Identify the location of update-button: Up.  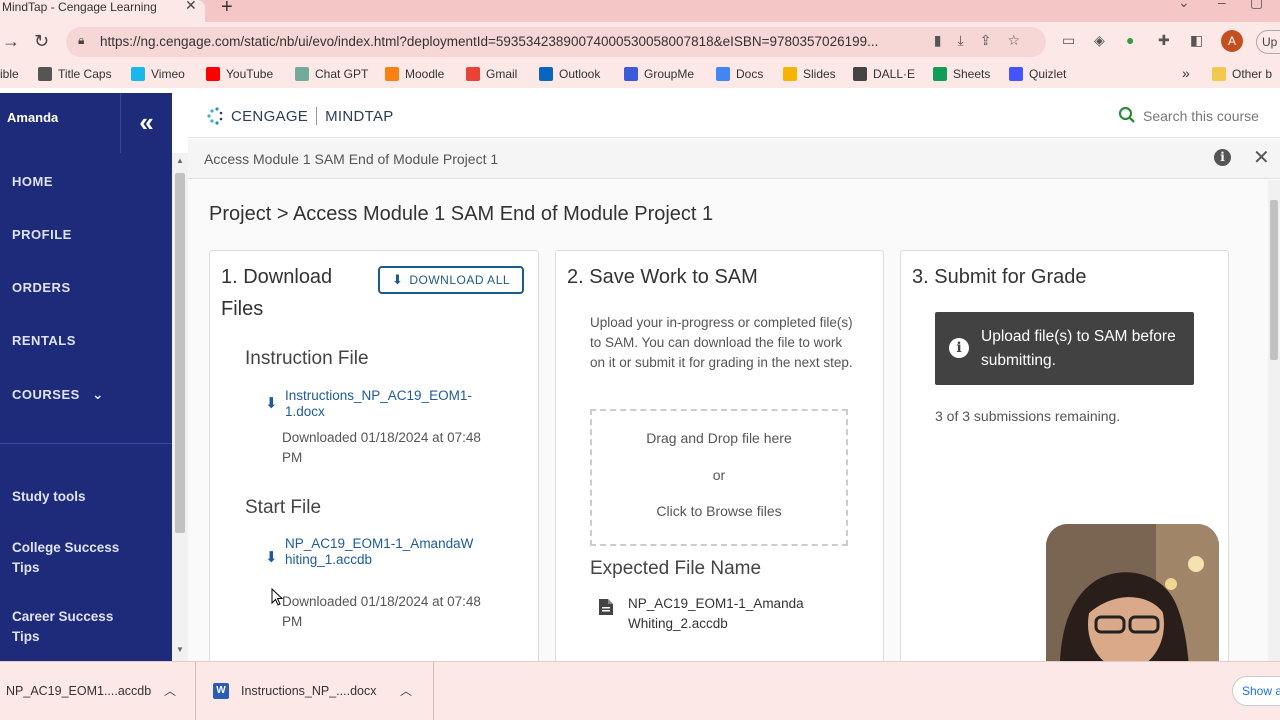
(1268, 42).